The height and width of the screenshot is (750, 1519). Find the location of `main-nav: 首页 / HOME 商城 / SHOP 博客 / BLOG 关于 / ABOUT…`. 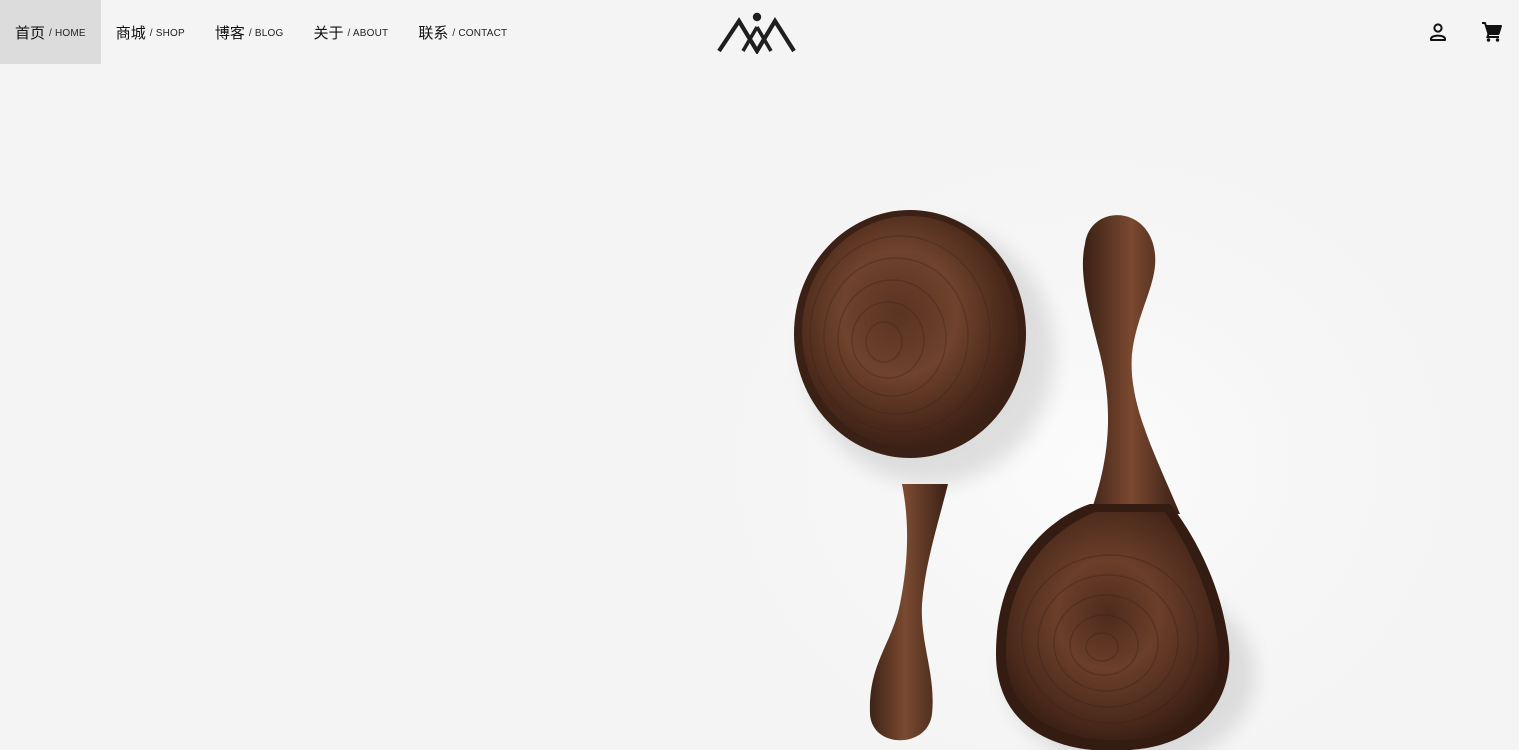

main-nav: 首页 / HOME 商城 / SHOP 博客 / BLOG 关于 / ABOUT… is located at coordinates (261, 32).